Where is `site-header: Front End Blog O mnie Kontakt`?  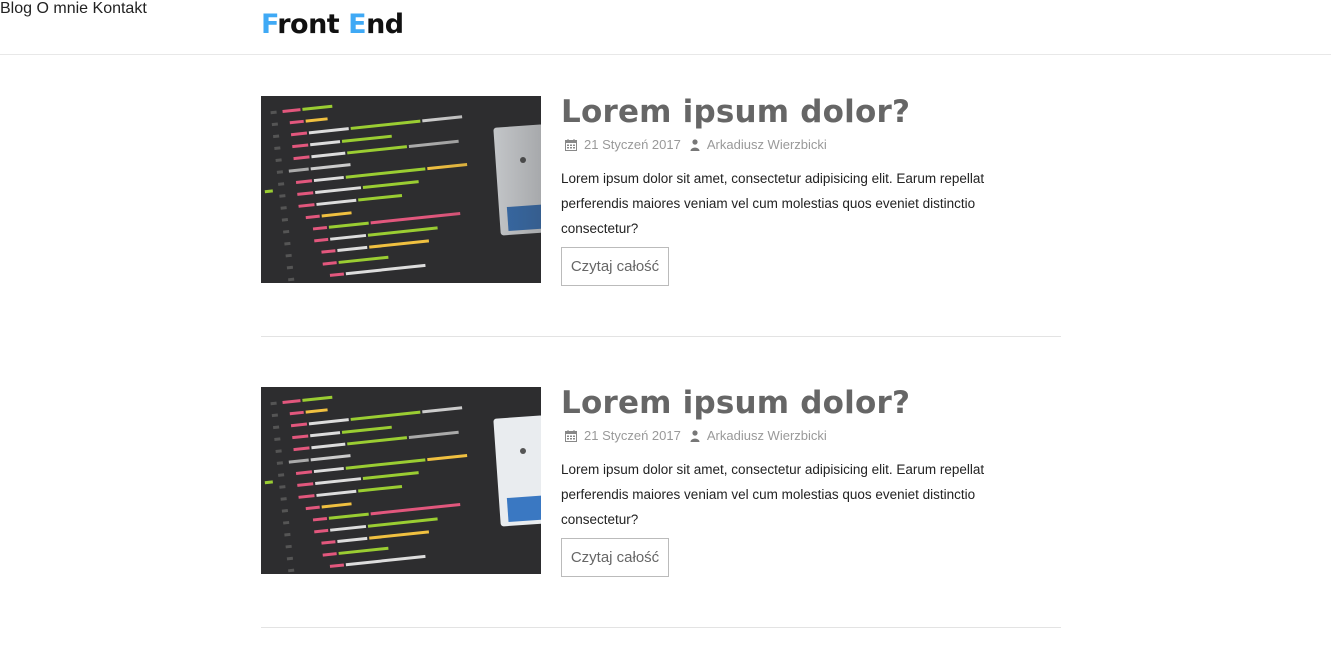
site-header: Front End Blog O mnie Kontakt is located at coordinates (665, 27).